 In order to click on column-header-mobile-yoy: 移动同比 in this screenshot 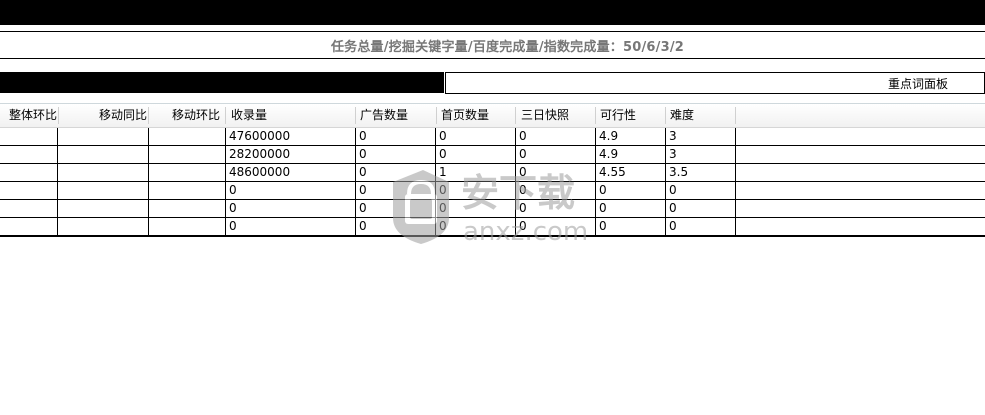, I will do `click(123, 115)`.